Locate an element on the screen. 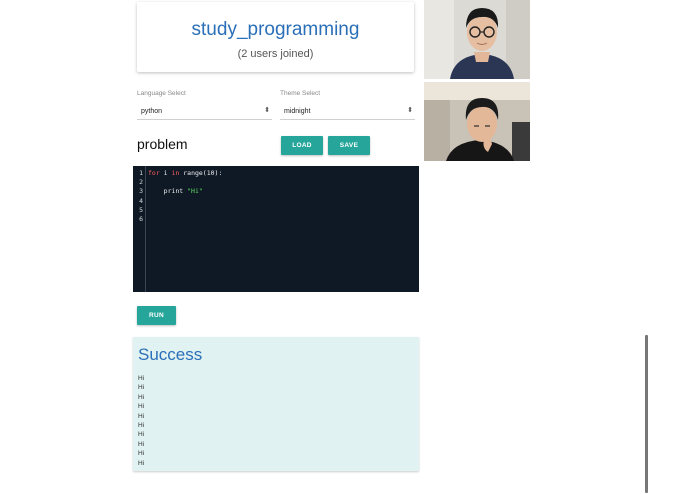  result-panel: Success Hi Hi Hi Hi Hi Hi Hi Hi Hi Hi is located at coordinates (276, 404).